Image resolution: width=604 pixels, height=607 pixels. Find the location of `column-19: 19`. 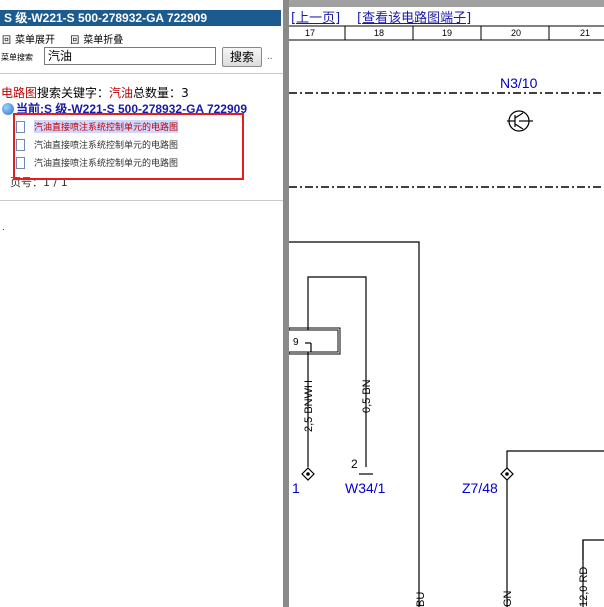

column-19: 19 is located at coordinates (447, 33).